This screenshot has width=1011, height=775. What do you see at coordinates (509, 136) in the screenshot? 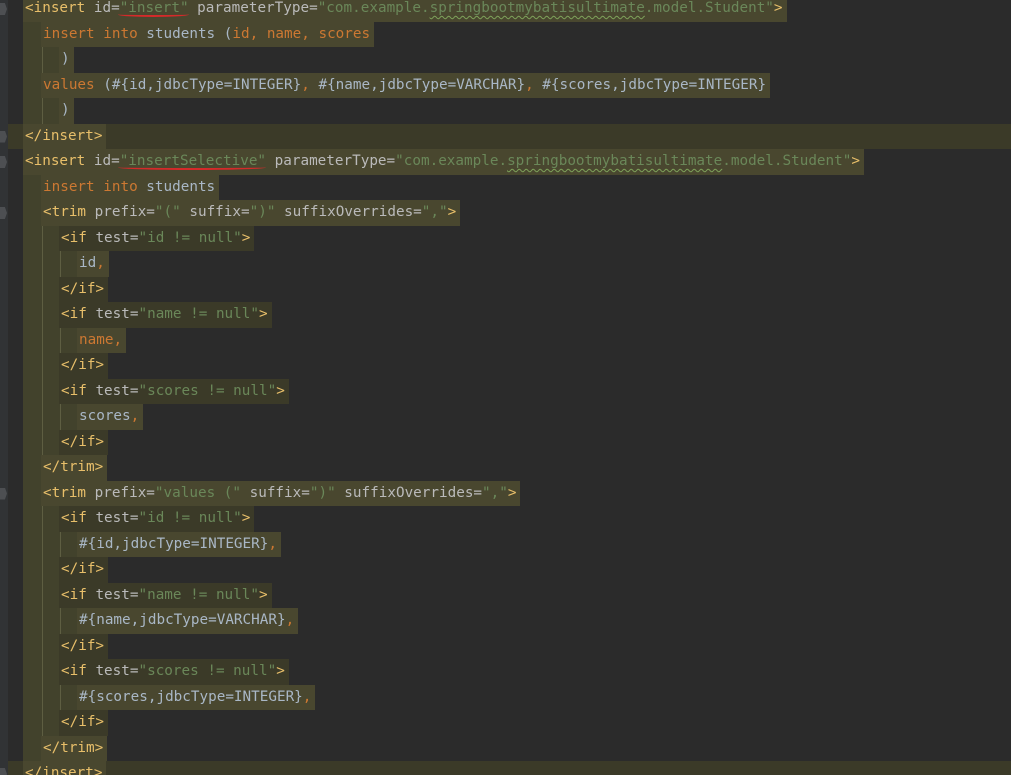
I see `line-highlight` at bounding box center [509, 136].